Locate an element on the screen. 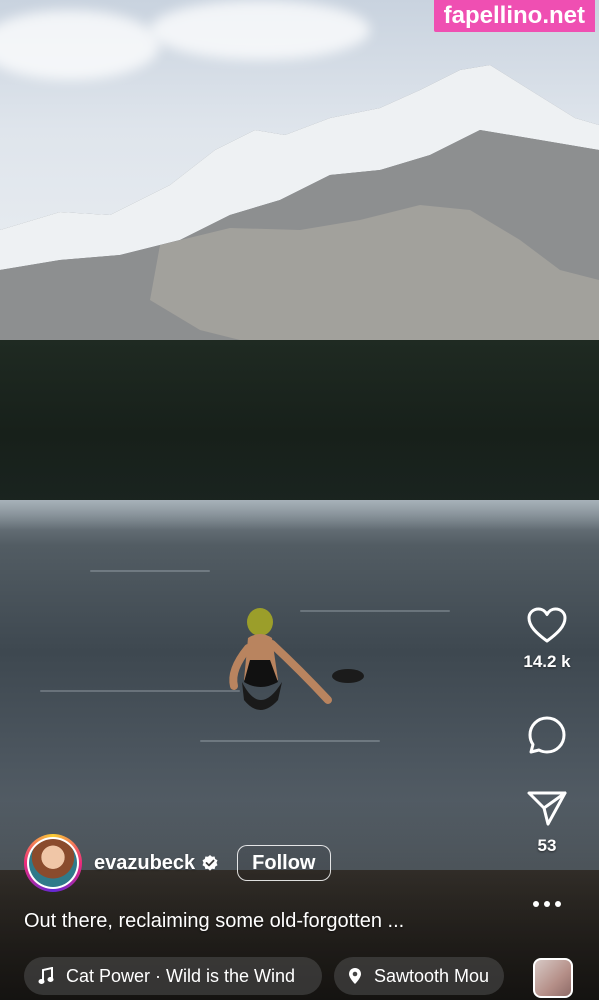  audio-thumbnail is located at coordinates (553, 978).